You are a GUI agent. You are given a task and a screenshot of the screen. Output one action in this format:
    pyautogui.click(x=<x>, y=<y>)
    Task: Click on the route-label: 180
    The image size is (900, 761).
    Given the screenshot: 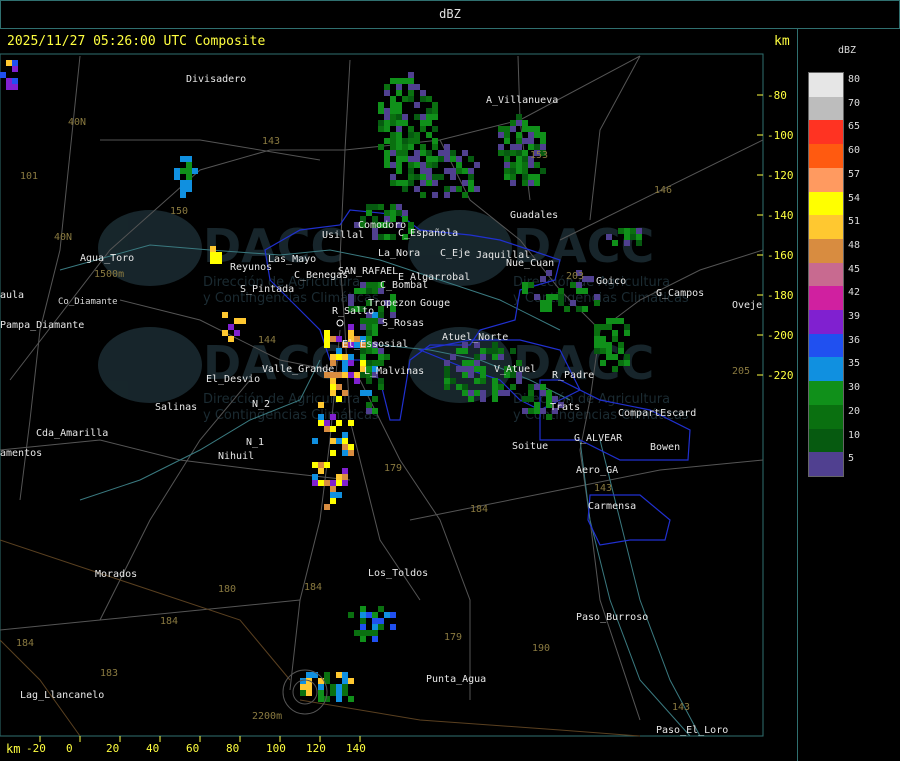 What is the action you would take?
    pyautogui.click(x=227, y=589)
    